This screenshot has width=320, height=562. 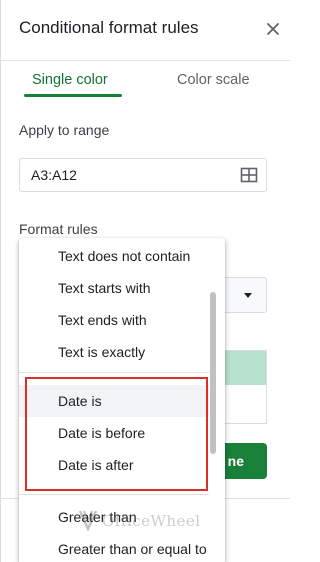 What do you see at coordinates (248, 295) in the screenshot?
I see `dropdown-caret-icon` at bounding box center [248, 295].